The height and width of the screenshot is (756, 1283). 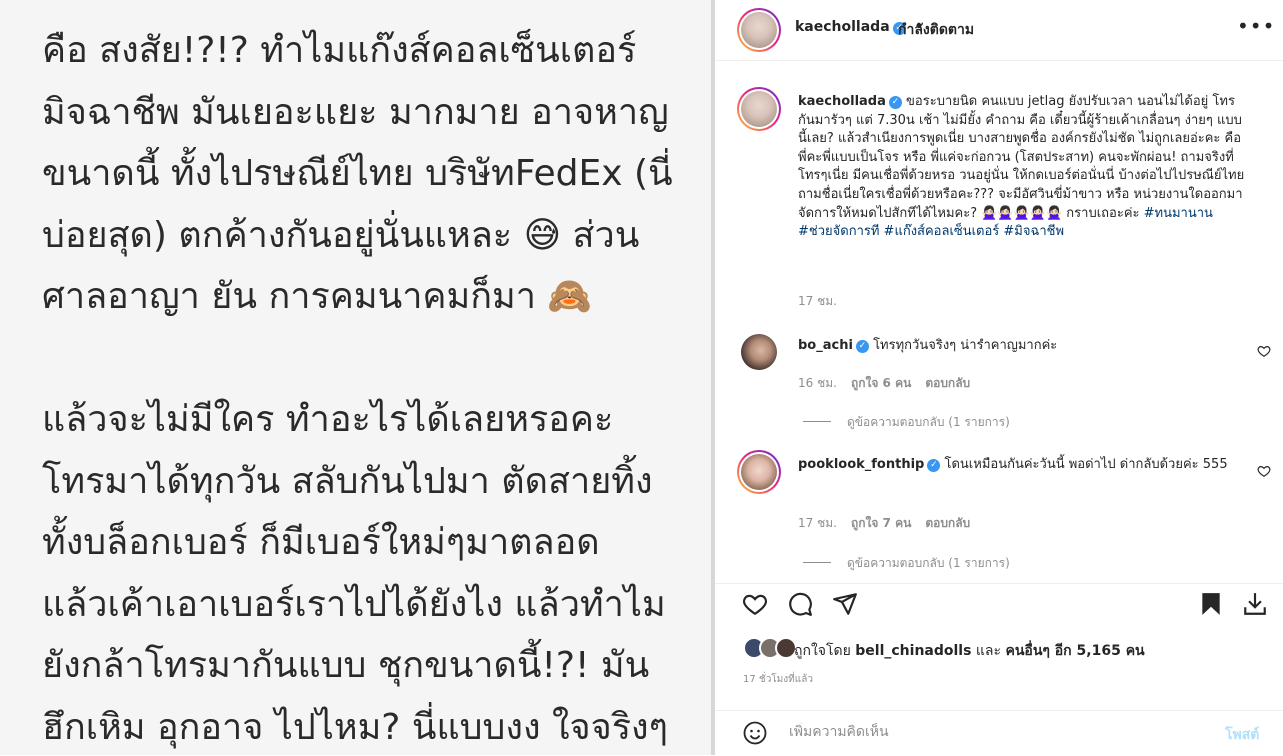 What do you see at coordinates (936, 30) in the screenshot?
I see `following-button: กำลังติดตาม` at bounding box center [936, 30].